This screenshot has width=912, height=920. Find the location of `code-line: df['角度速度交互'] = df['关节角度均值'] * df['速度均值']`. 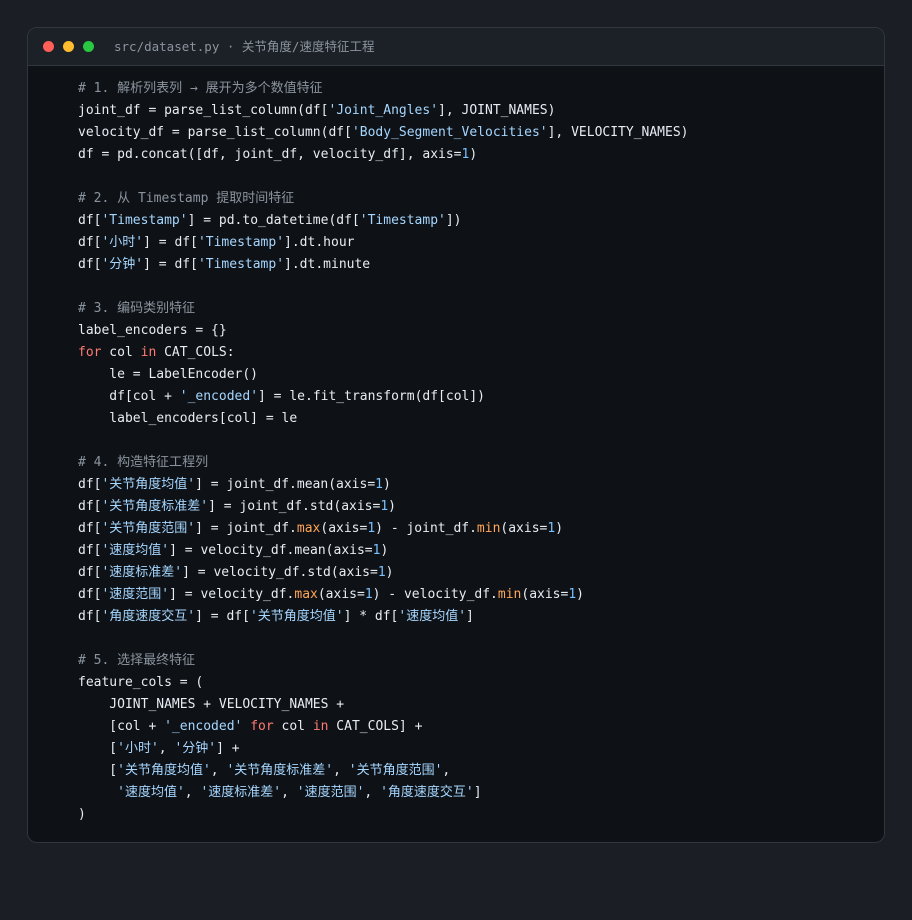

code-line: df['角度速度交互'] = df['关节角度均值'] * df['速度均值'] is located at coordinates (476, 617).